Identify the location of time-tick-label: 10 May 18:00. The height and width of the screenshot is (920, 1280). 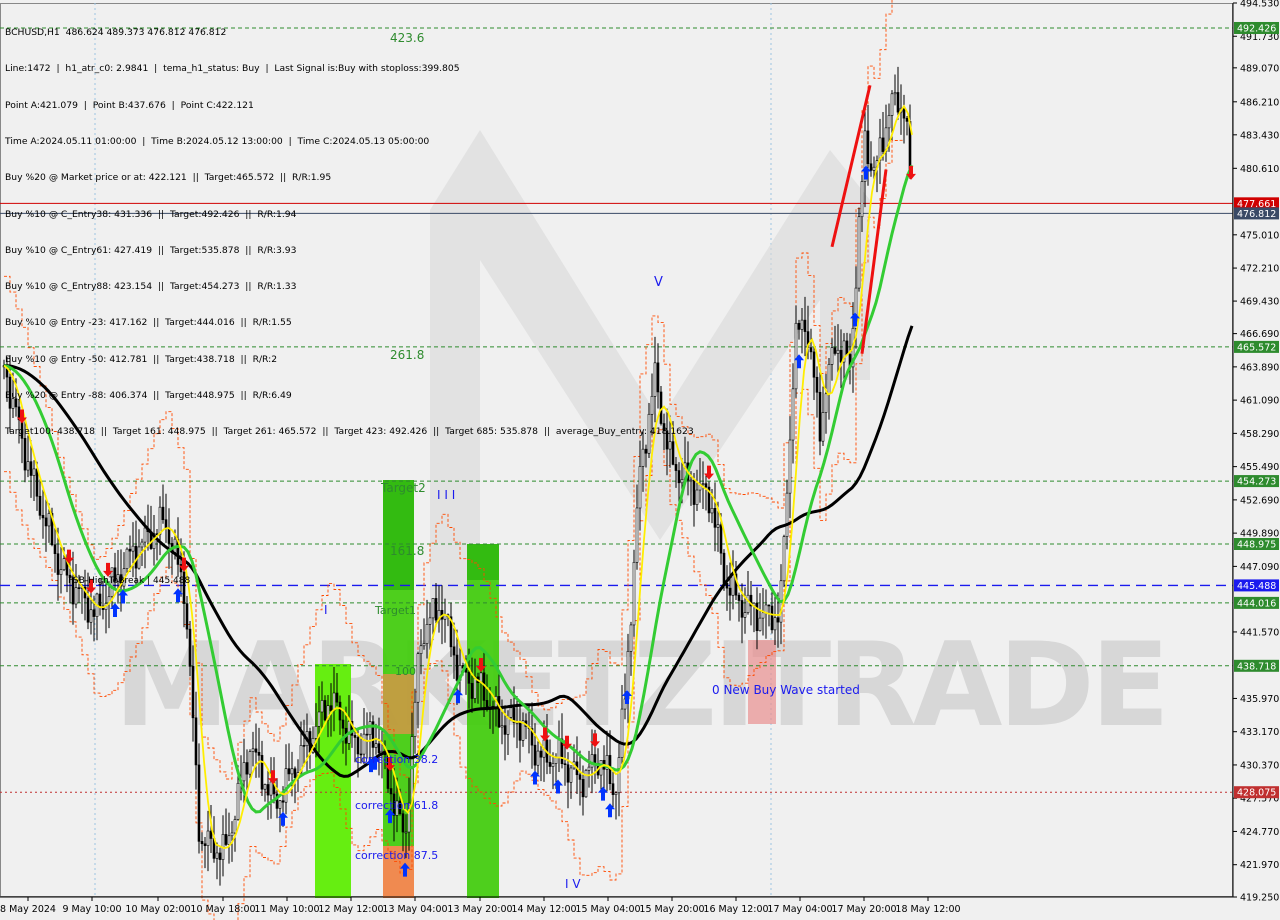
(222, 909).